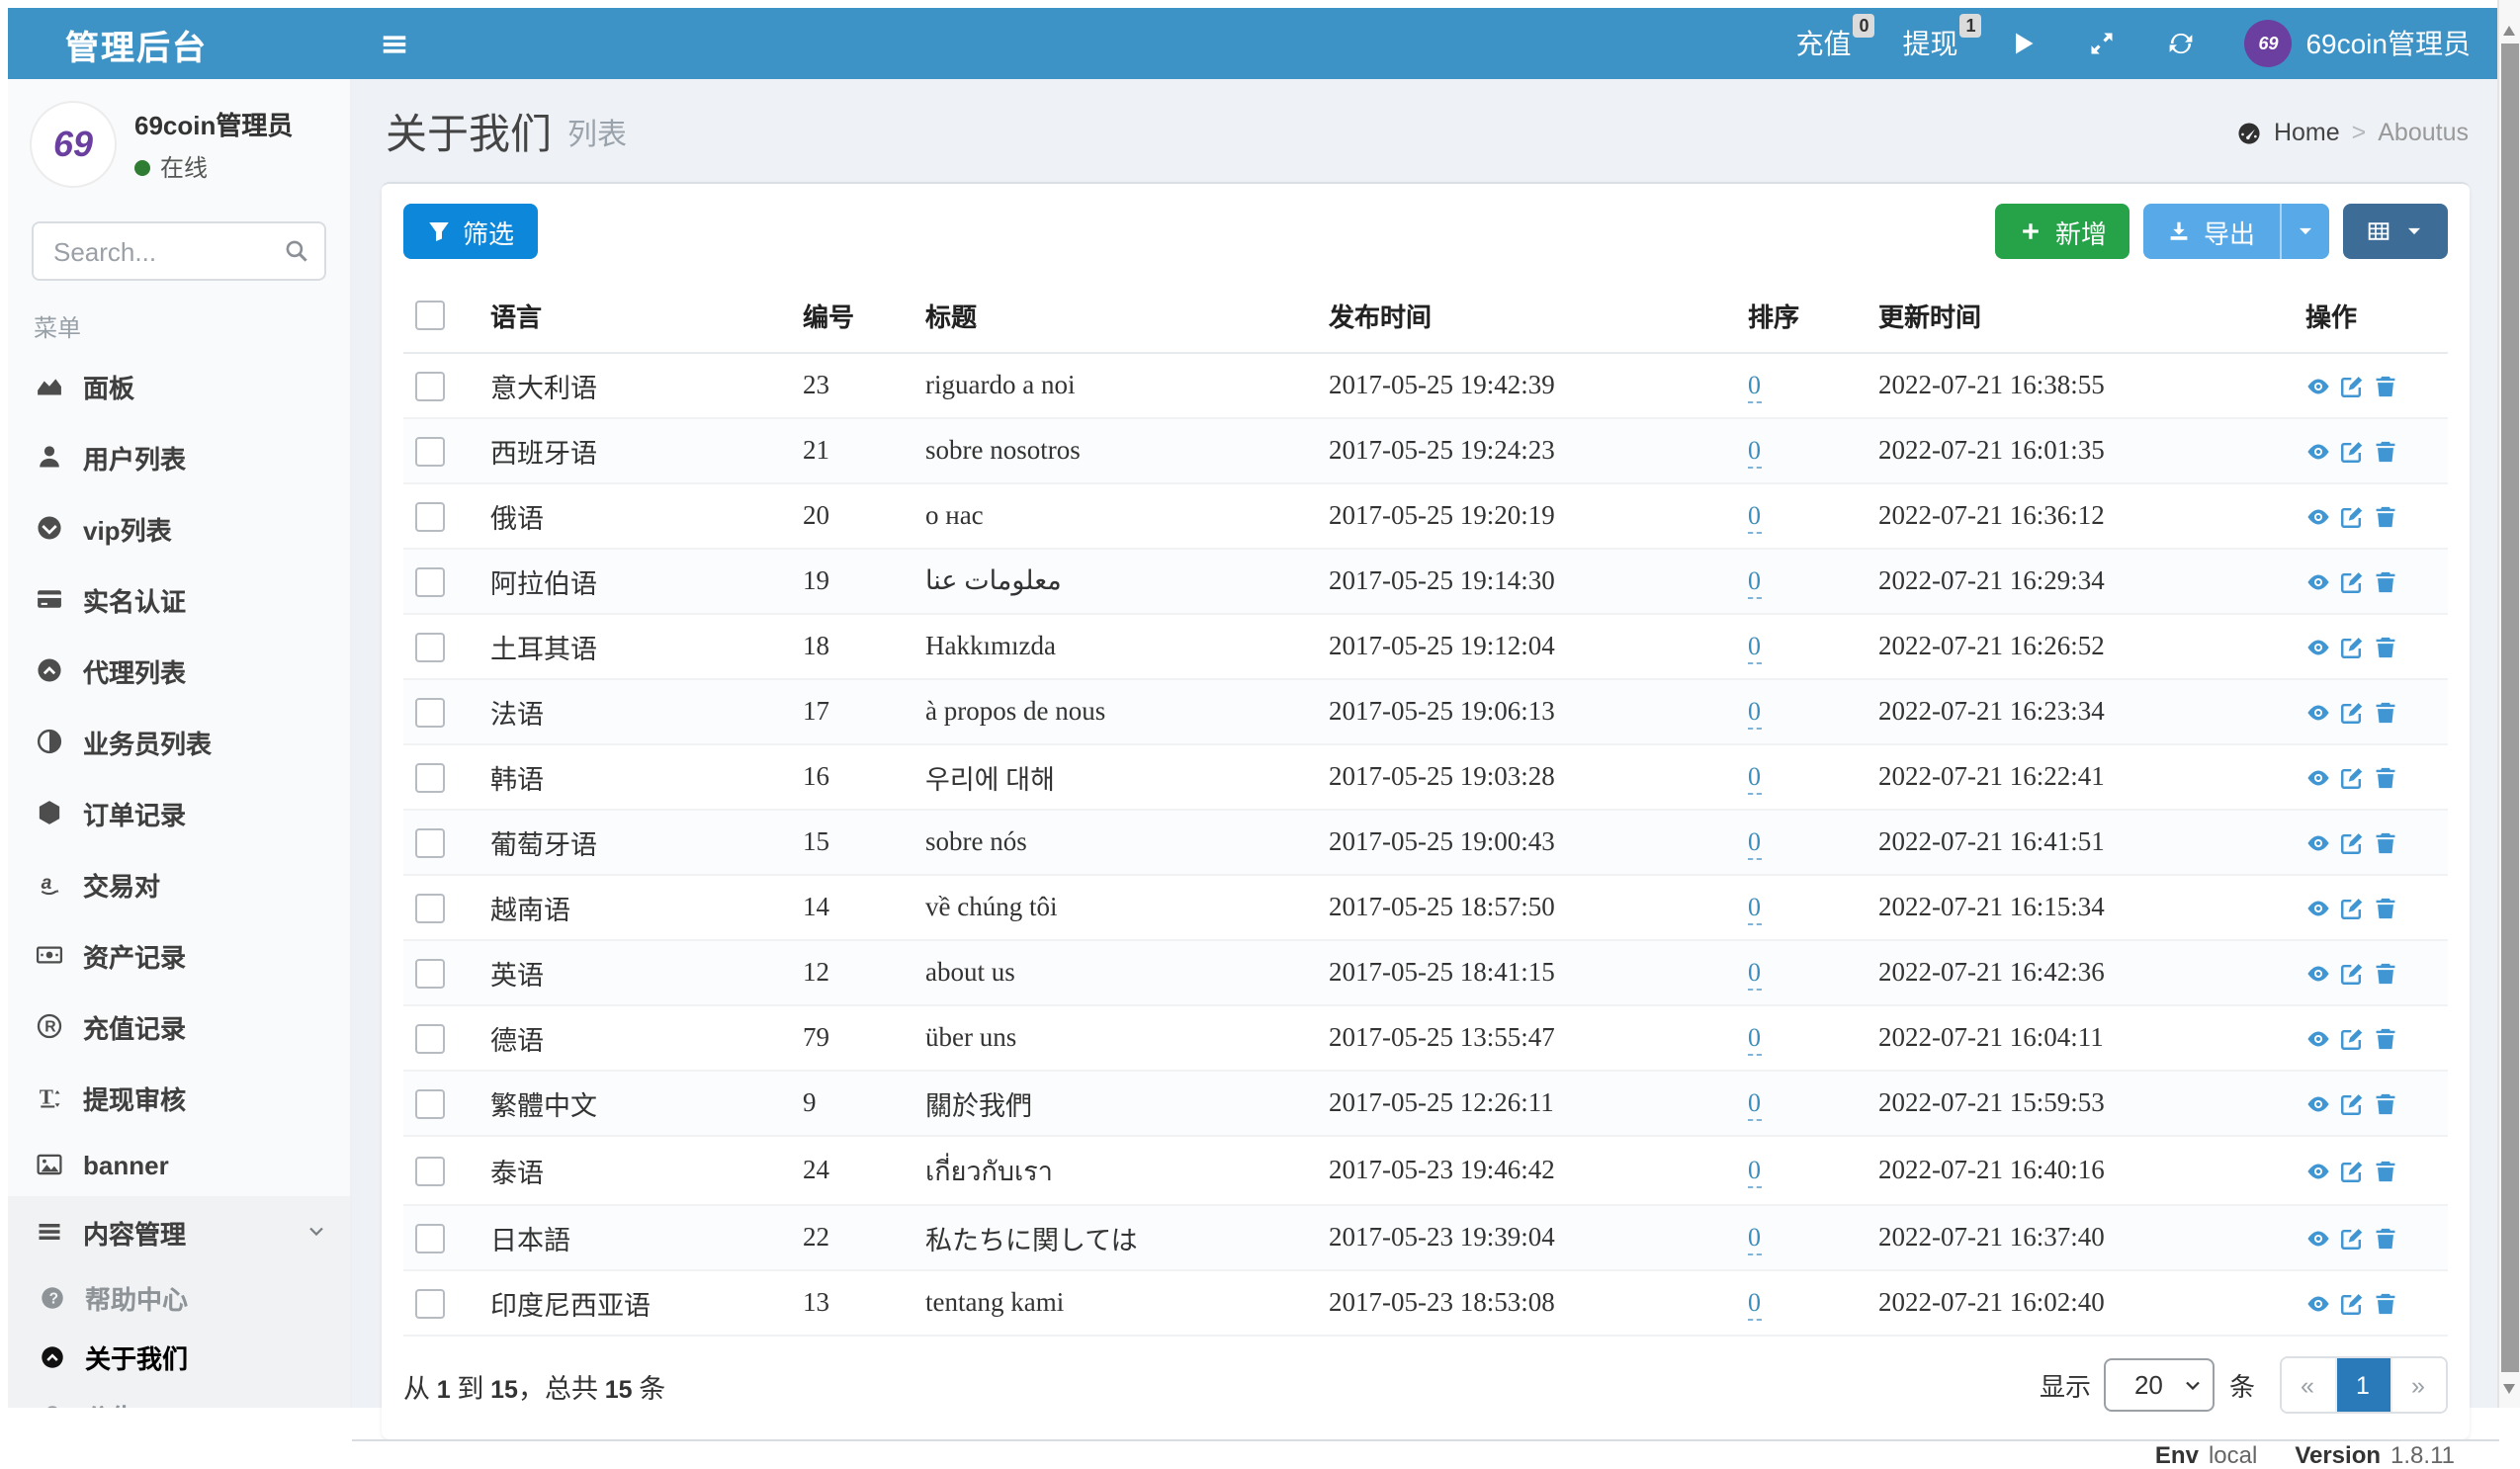  Describe the element at coordinates (179, 456) in the screenshot. I see `sidebar-item-用户列表: 用户列表` at that location.